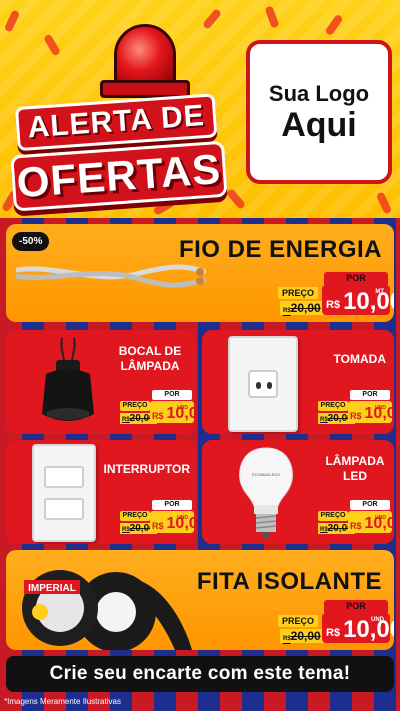 This screenshot has height=711, width=400. What do you see at coordinates (150, 351) in the screenshot?
I see `product-title-line1: BOCAL DE` at bounding box center [150, 351].